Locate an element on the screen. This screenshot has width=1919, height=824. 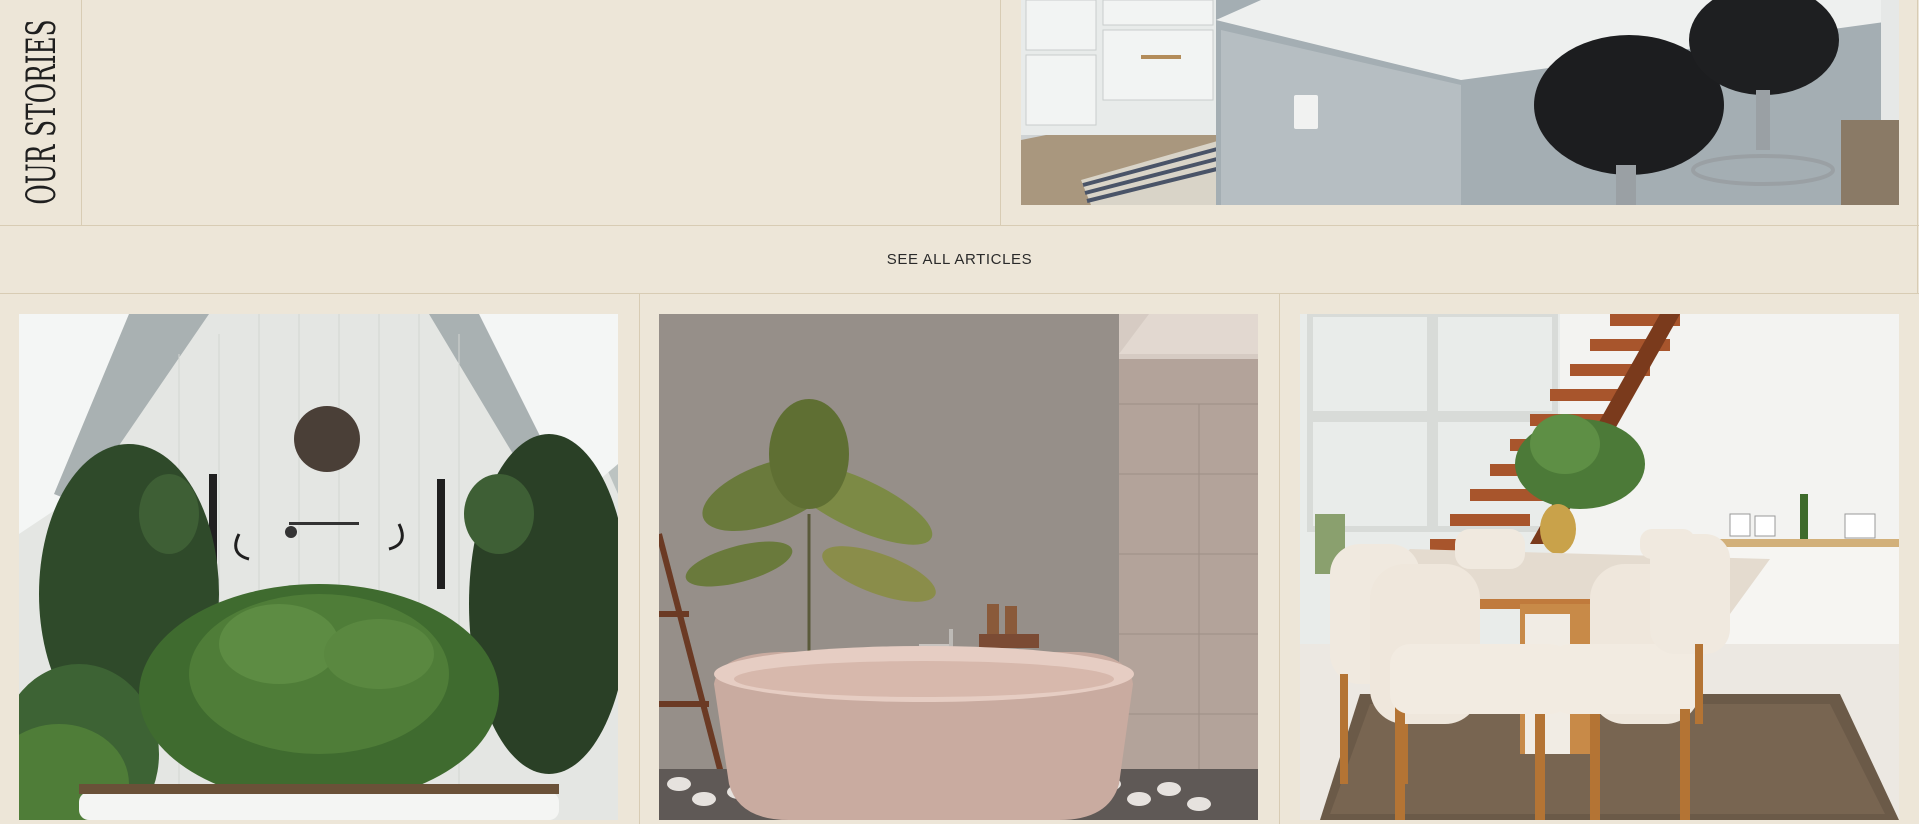
section-title-text: OUR STORIES is located at coordinates (42, 112).